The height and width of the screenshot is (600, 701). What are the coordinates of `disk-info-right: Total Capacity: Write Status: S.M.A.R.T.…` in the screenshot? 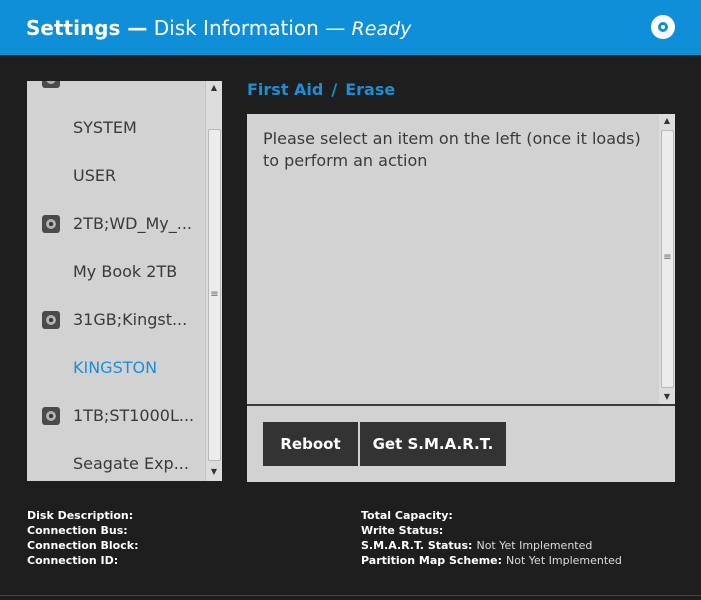 It's located at (491, 538).